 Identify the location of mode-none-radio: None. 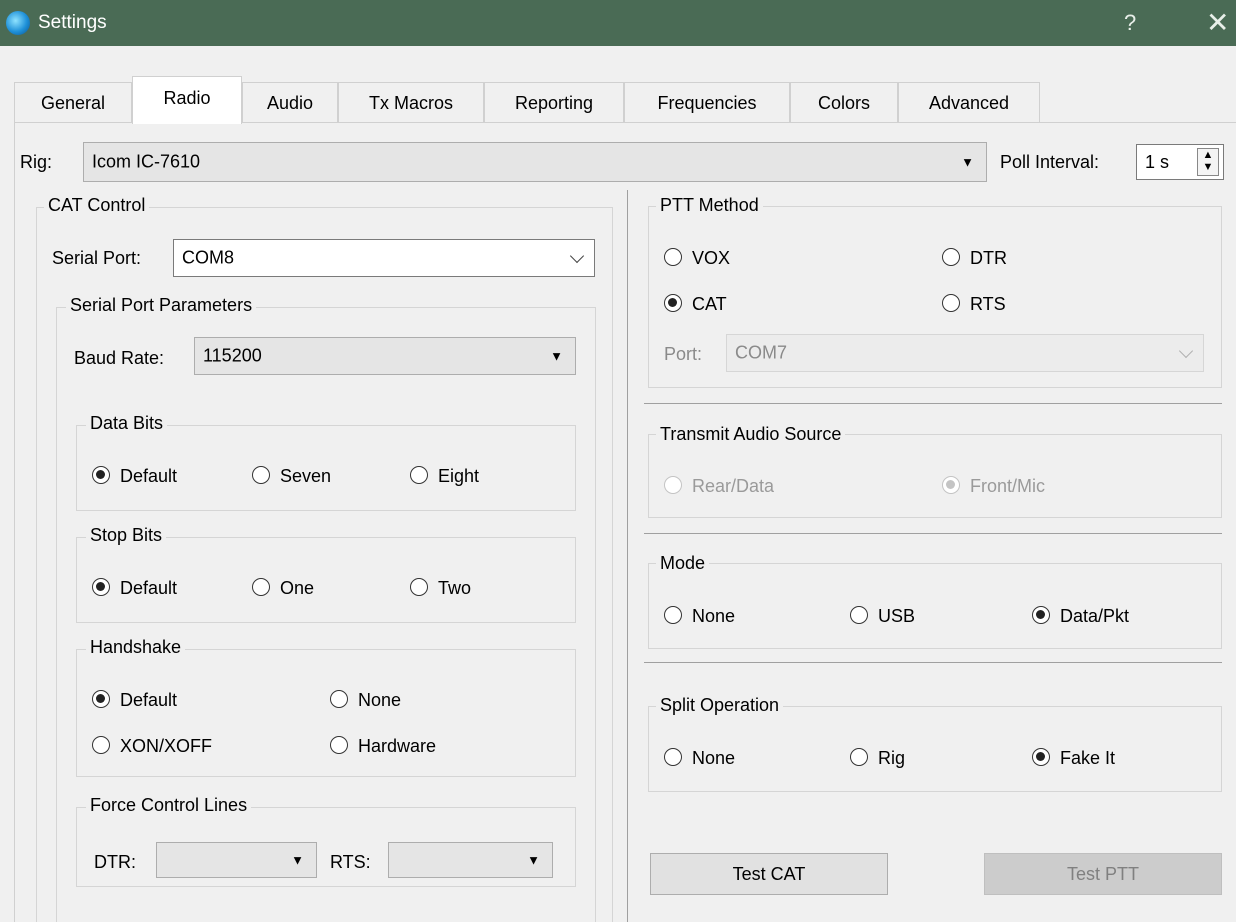
(699, 616).